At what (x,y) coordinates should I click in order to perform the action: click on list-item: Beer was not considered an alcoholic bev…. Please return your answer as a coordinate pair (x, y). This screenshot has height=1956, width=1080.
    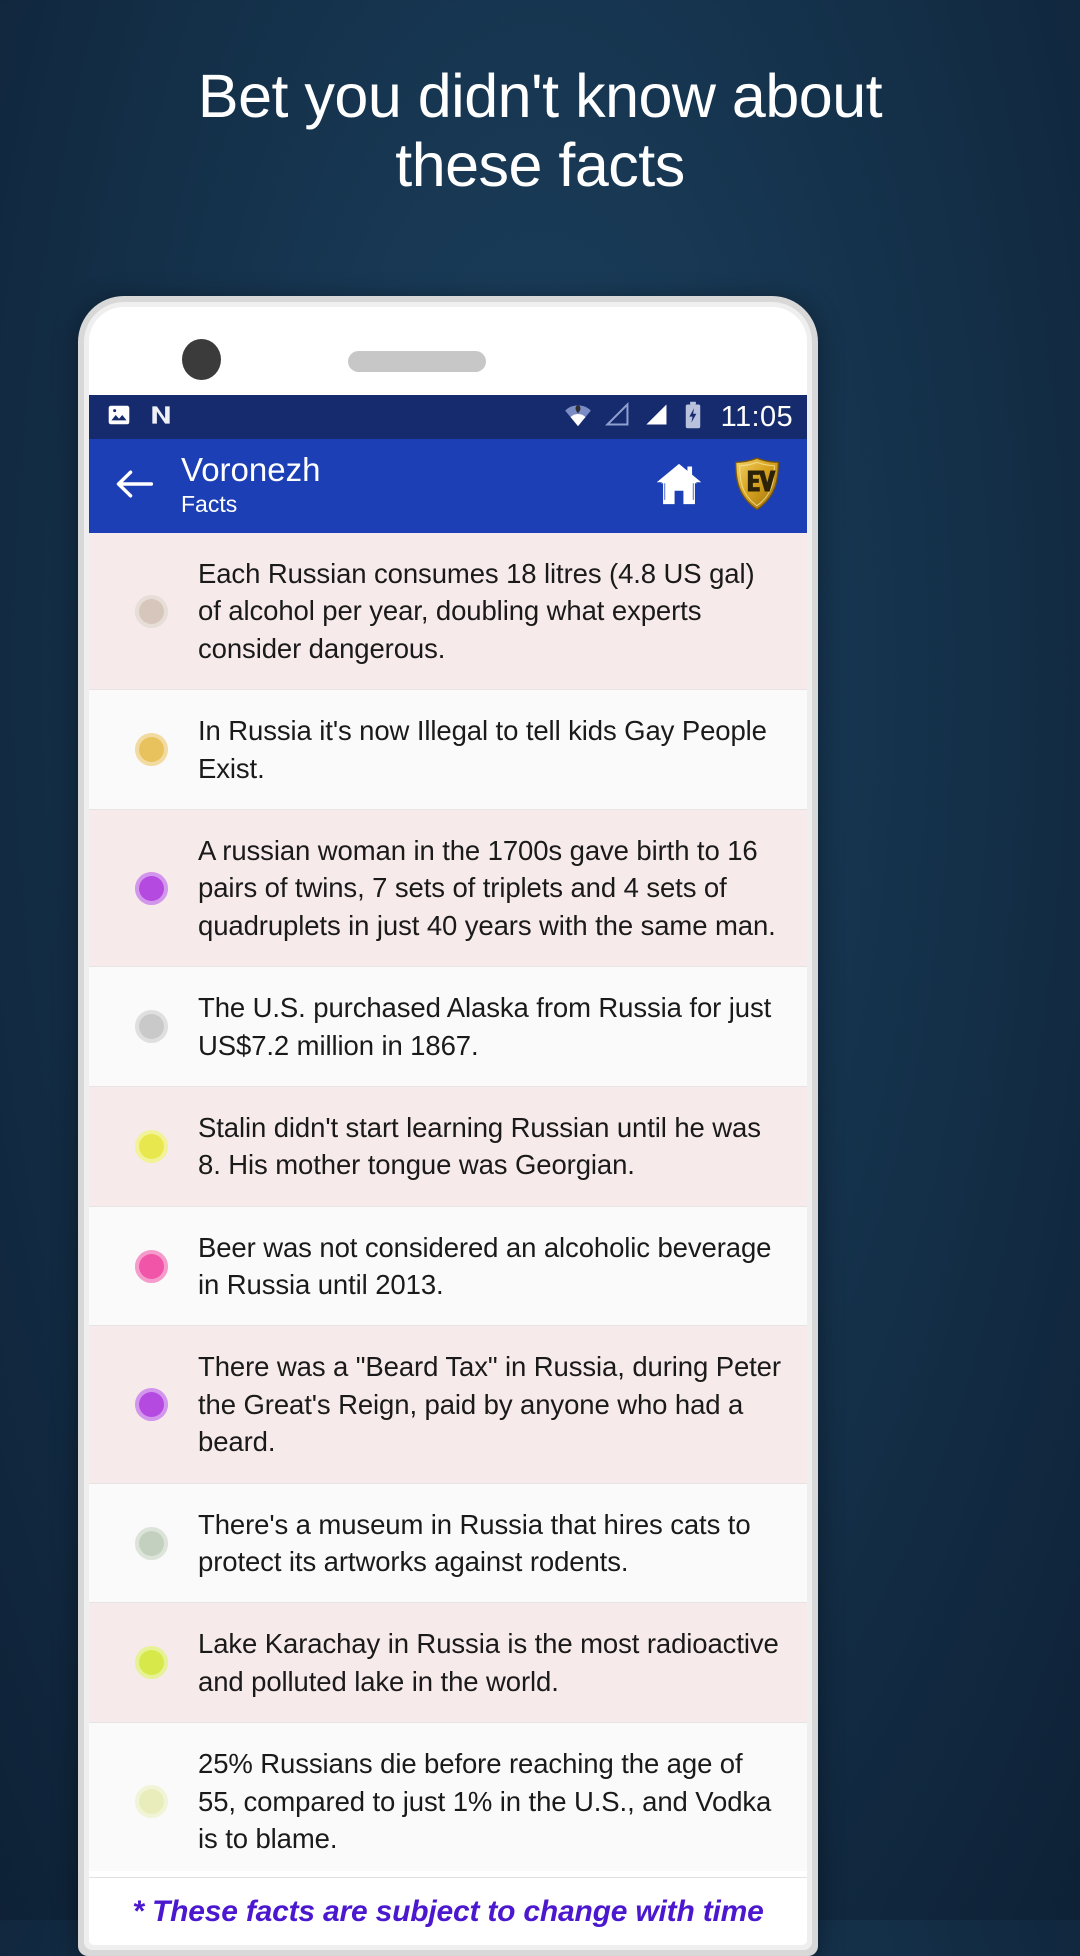
    Looking at the image, I should click on (448, 1266).